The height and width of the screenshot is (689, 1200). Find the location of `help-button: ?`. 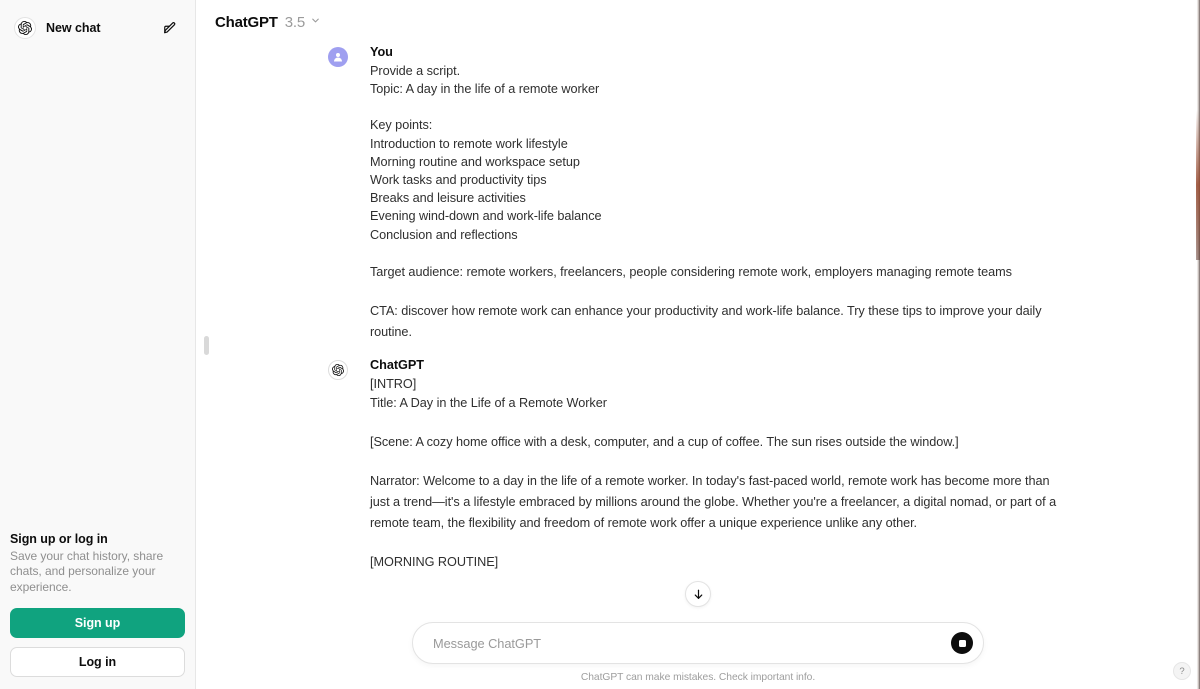

help-button: ? is located at coordinates (1182, 671).